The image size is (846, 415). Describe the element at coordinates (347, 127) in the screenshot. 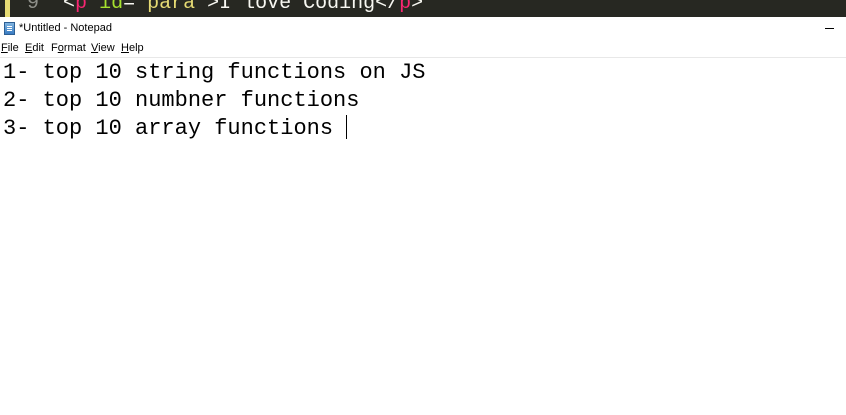

I see `text-caret` at that location.